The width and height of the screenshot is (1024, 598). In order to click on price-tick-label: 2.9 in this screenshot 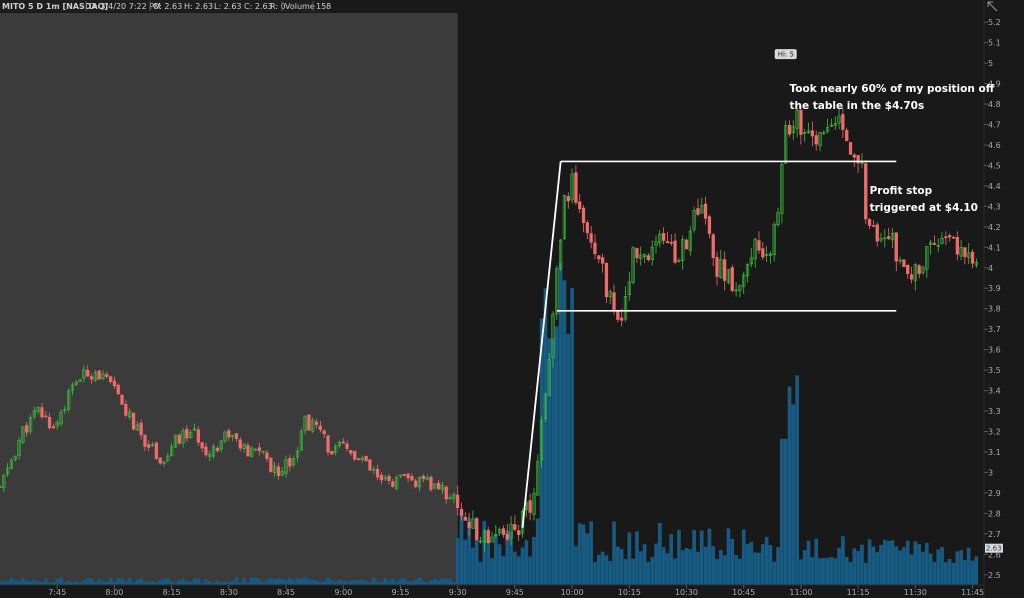, I will do `click(994, 493)`.